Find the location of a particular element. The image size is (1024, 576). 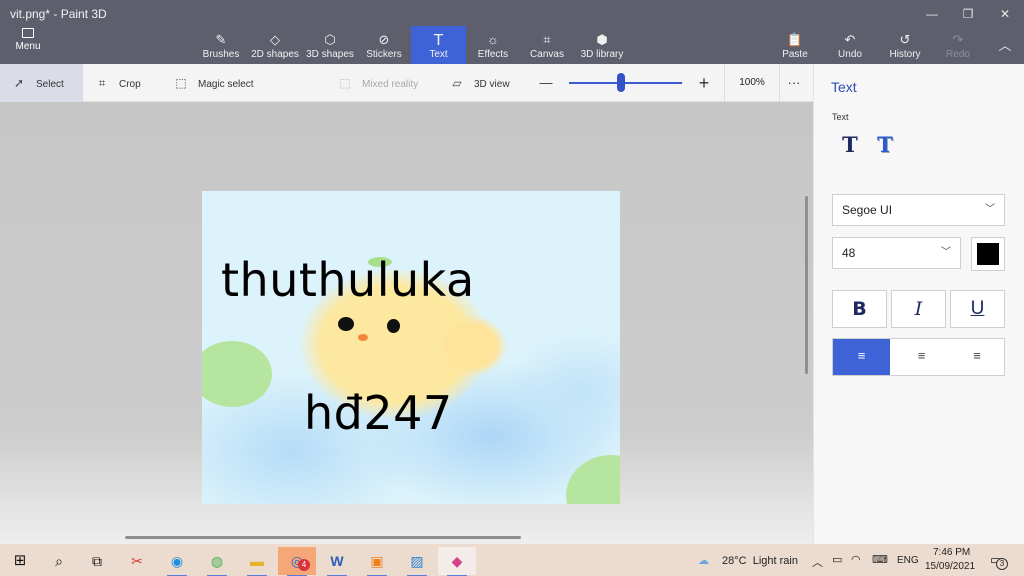

magic-select-icon: ⬚ is located at coordinates (181, 83).